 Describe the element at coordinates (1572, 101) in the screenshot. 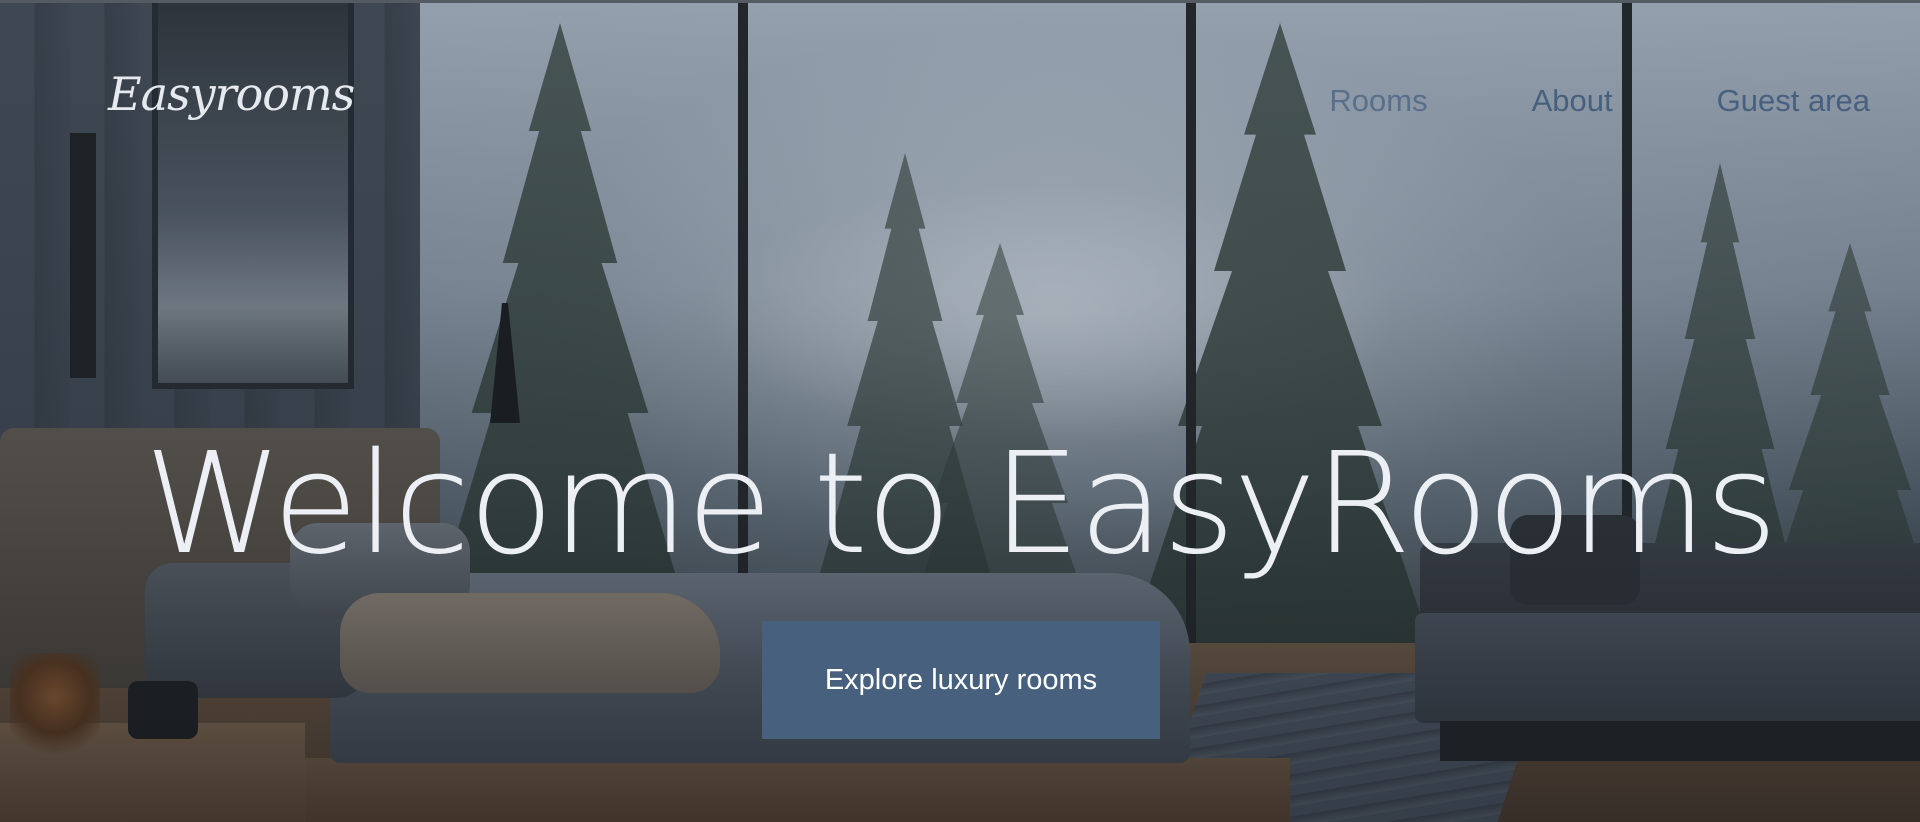

I see `nav-link-about: About` at that location.